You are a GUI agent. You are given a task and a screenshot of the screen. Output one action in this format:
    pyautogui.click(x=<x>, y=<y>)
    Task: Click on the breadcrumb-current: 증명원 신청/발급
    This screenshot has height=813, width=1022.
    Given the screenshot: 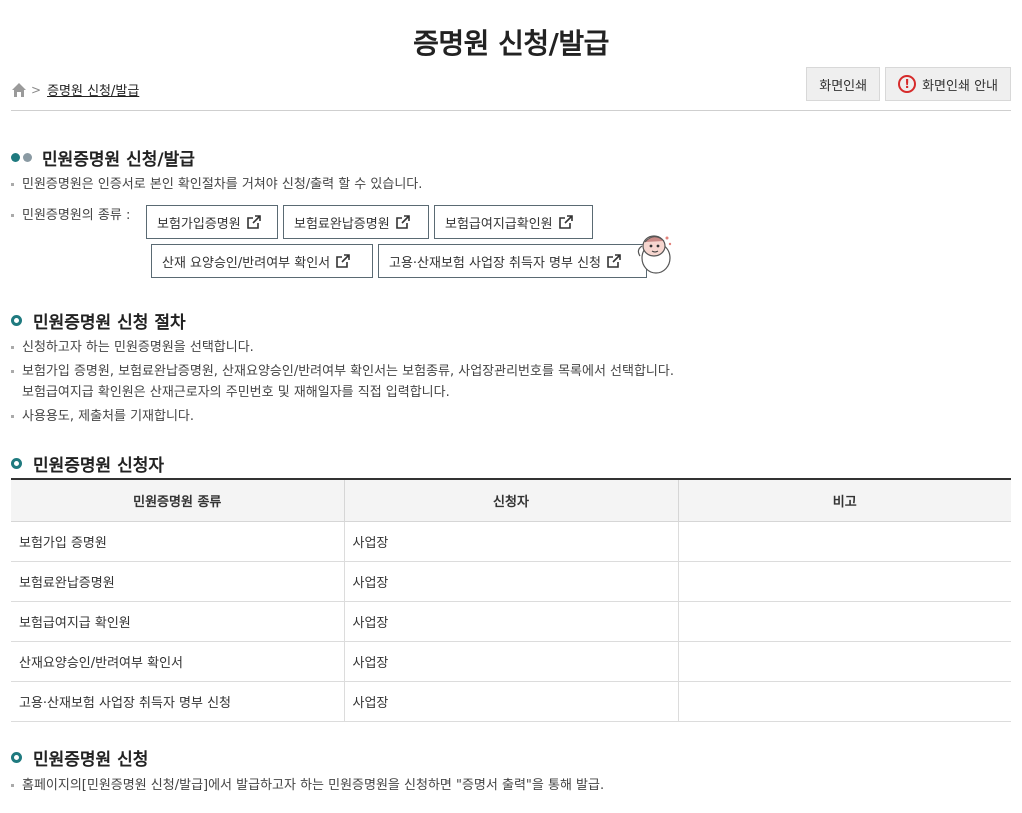 What is the action you would take?
    pyautogui.click(x=93, y=89)
    